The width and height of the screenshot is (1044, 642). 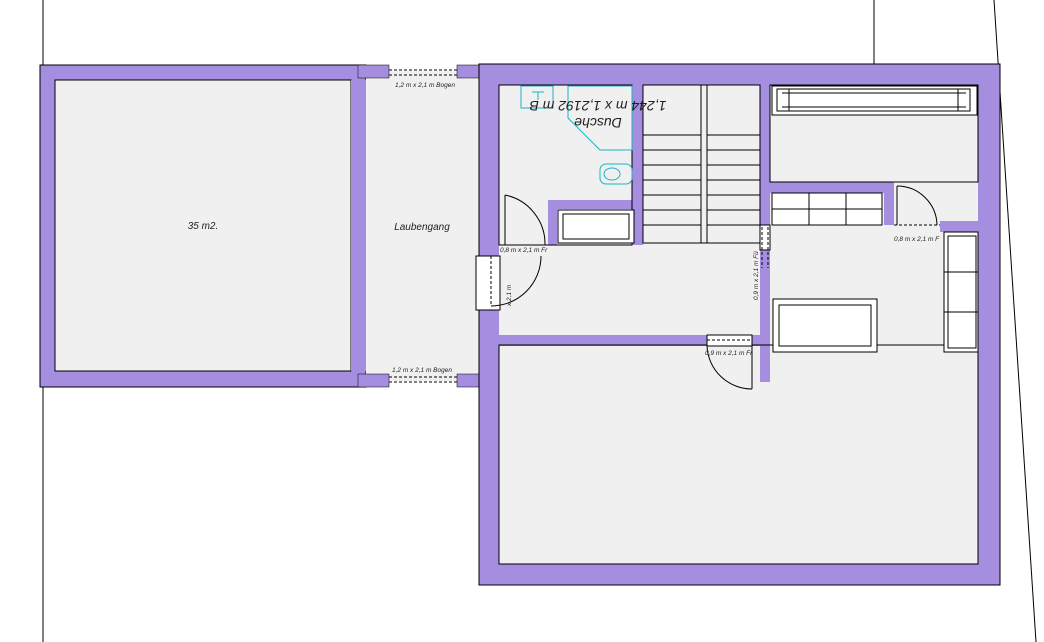 What do you see at coordinates (825, 325) in the screenshot?
I see `table` at bounding box center [825, 325].